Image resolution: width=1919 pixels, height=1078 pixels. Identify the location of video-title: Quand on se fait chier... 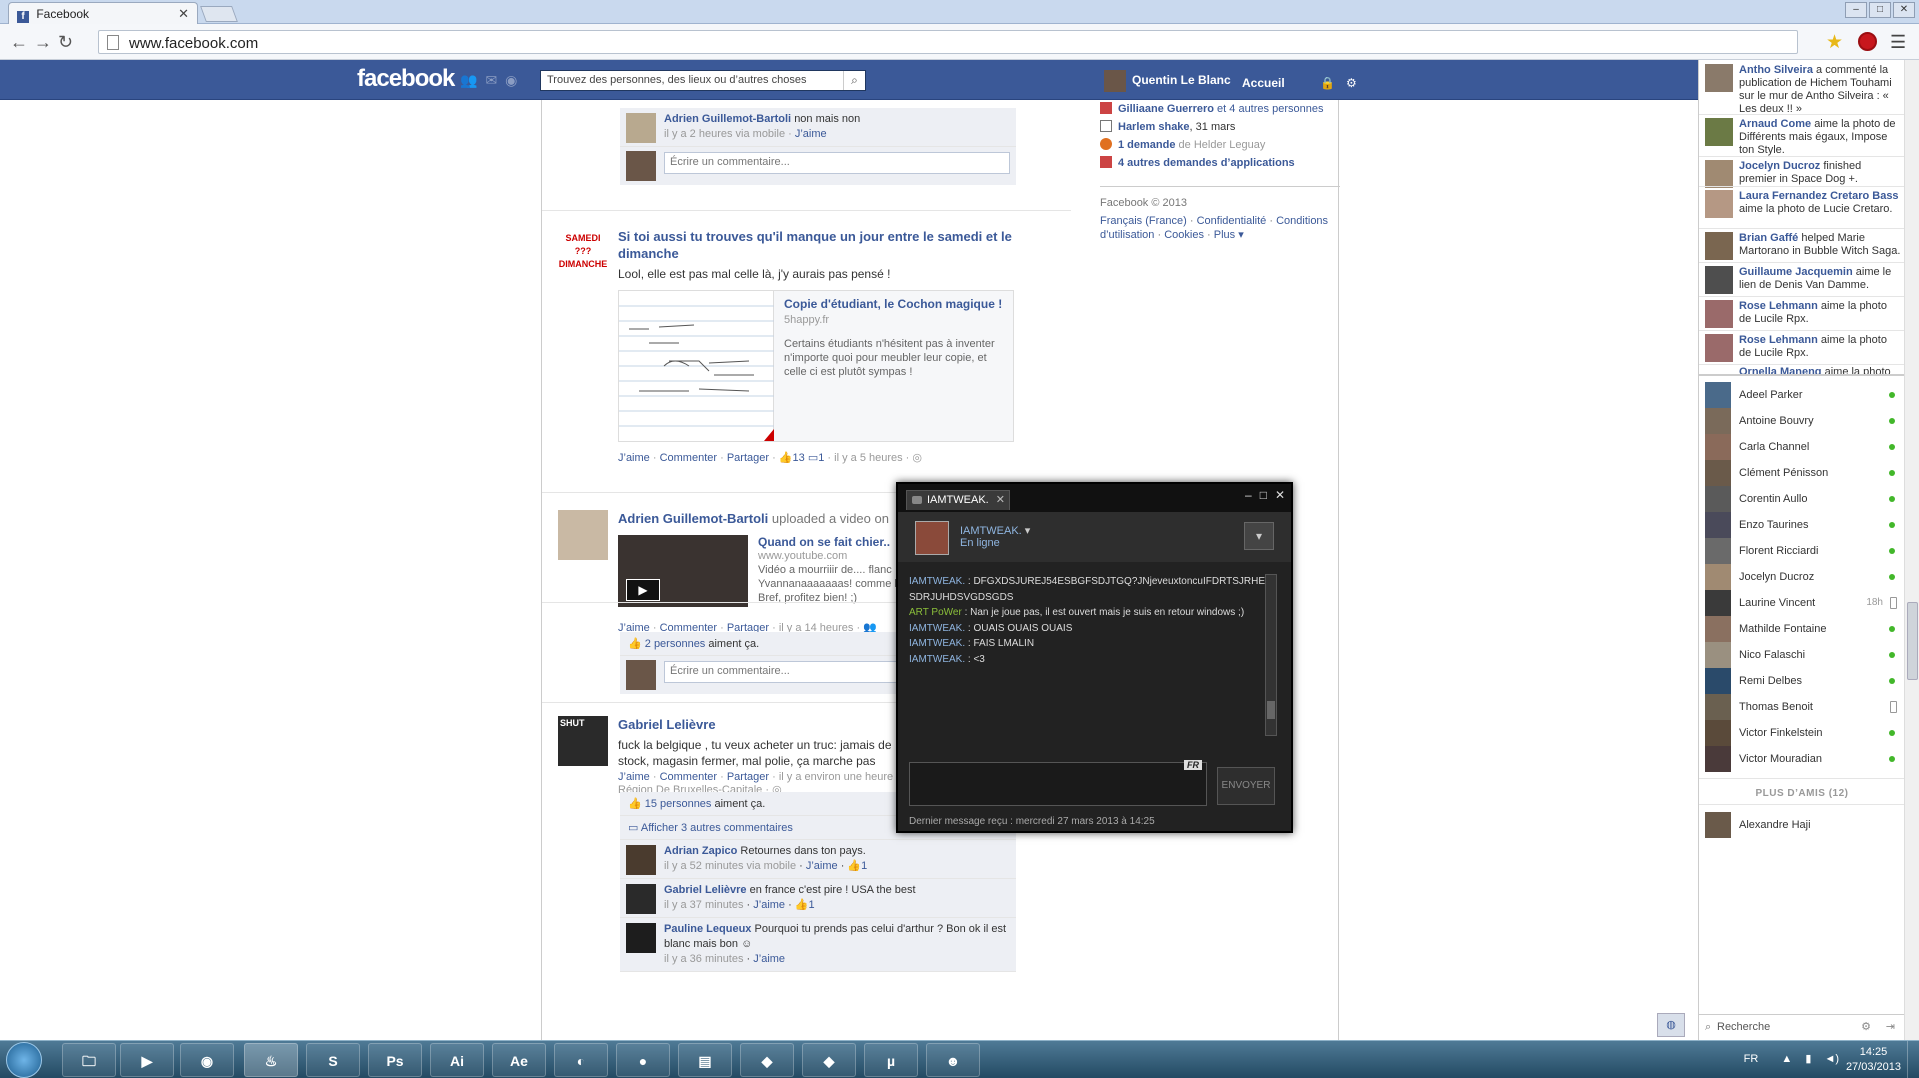
(833, 542).